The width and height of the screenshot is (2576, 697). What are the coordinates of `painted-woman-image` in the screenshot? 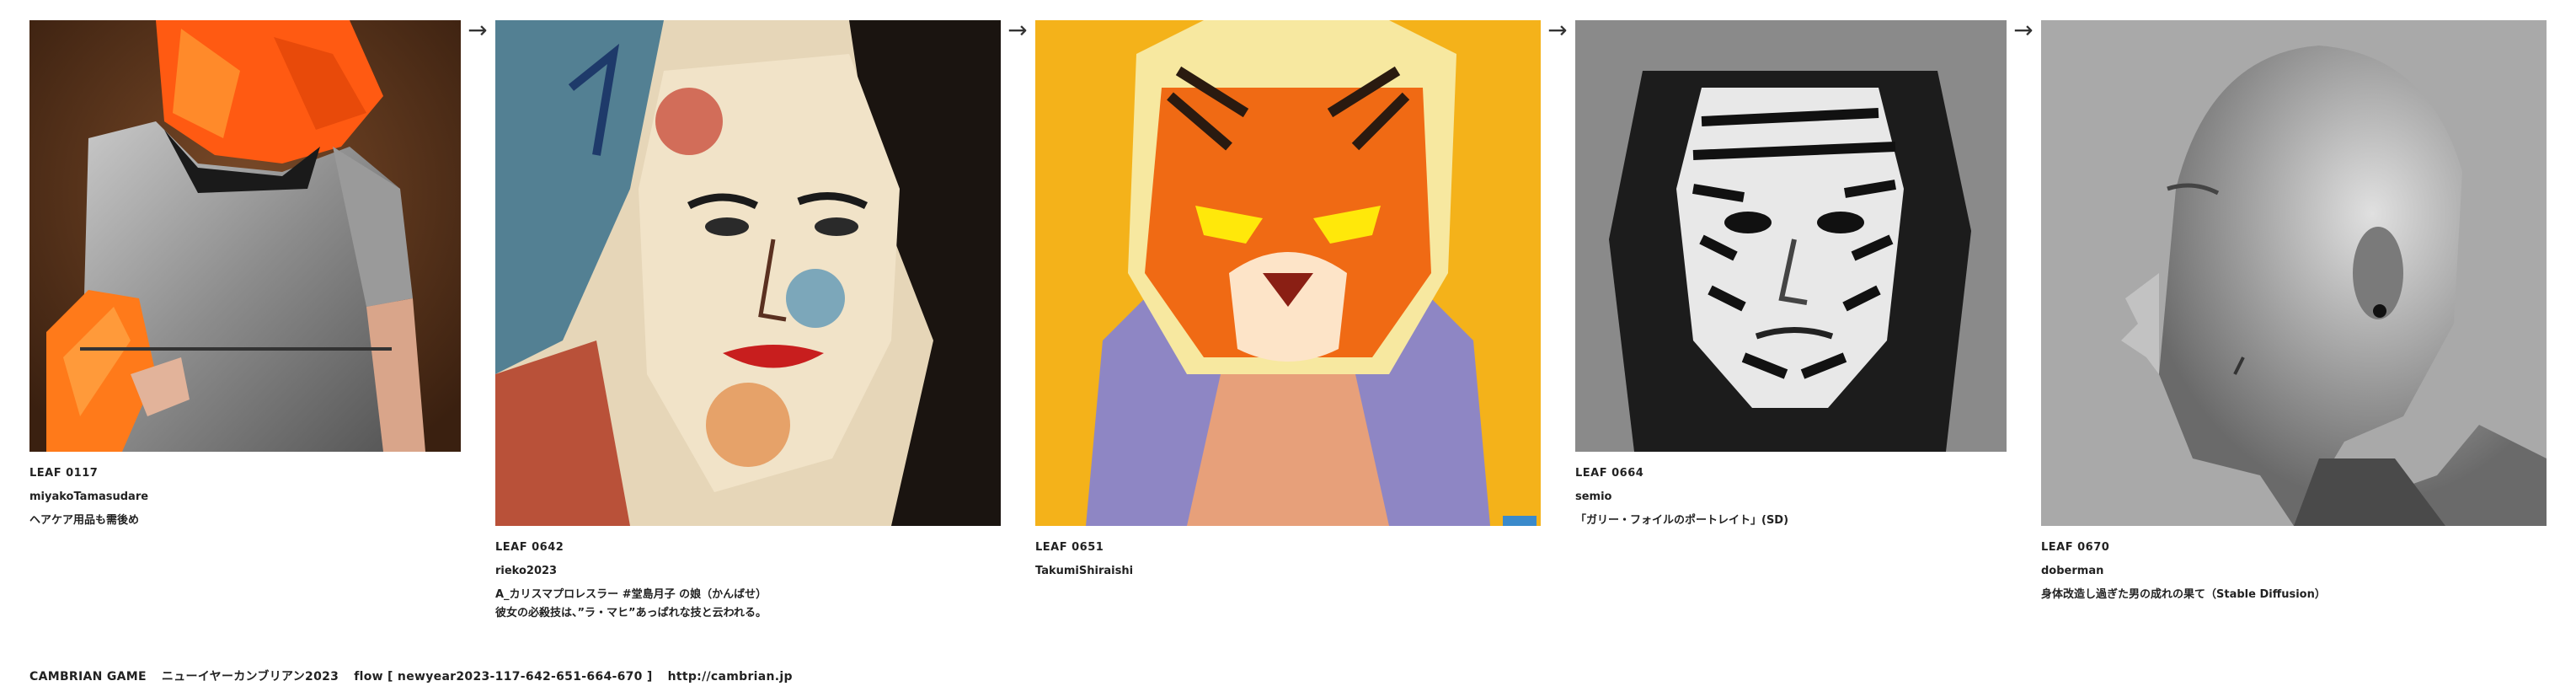 It's located at (748, 273).